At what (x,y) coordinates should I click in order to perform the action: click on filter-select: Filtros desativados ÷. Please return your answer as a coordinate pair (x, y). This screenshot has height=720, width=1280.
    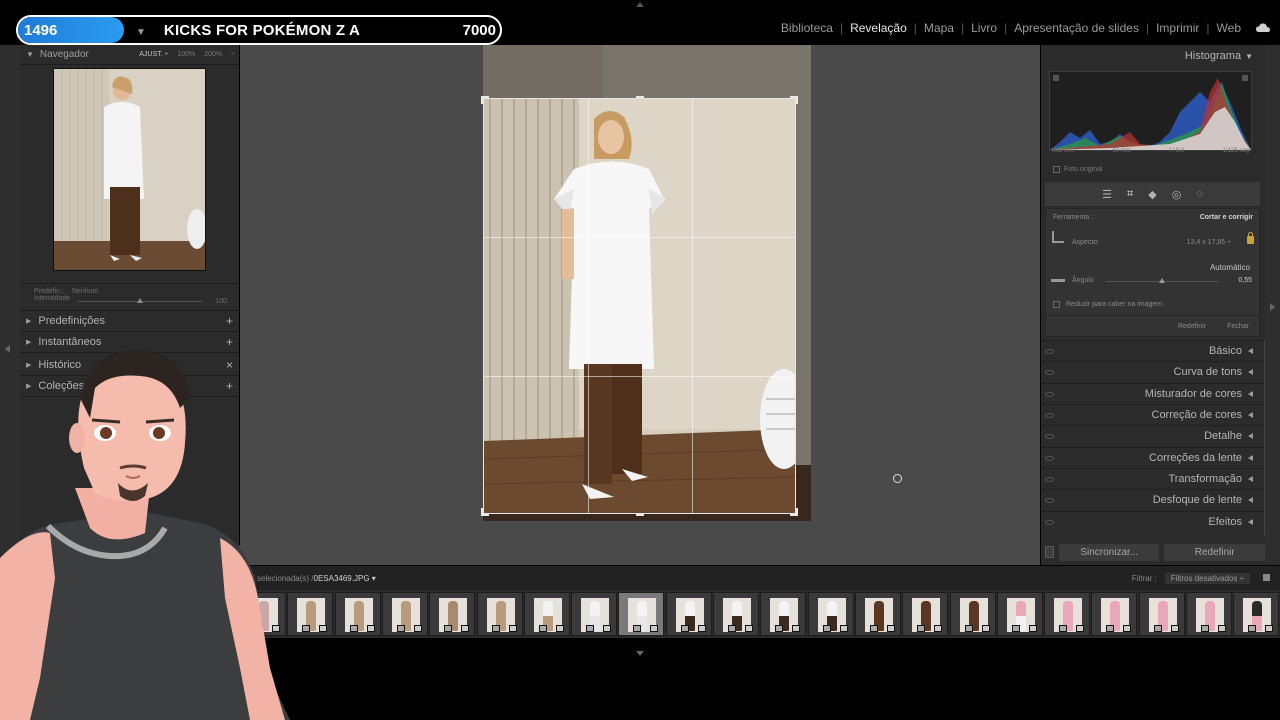
    Looking at the image, I should click on (1207, 578).